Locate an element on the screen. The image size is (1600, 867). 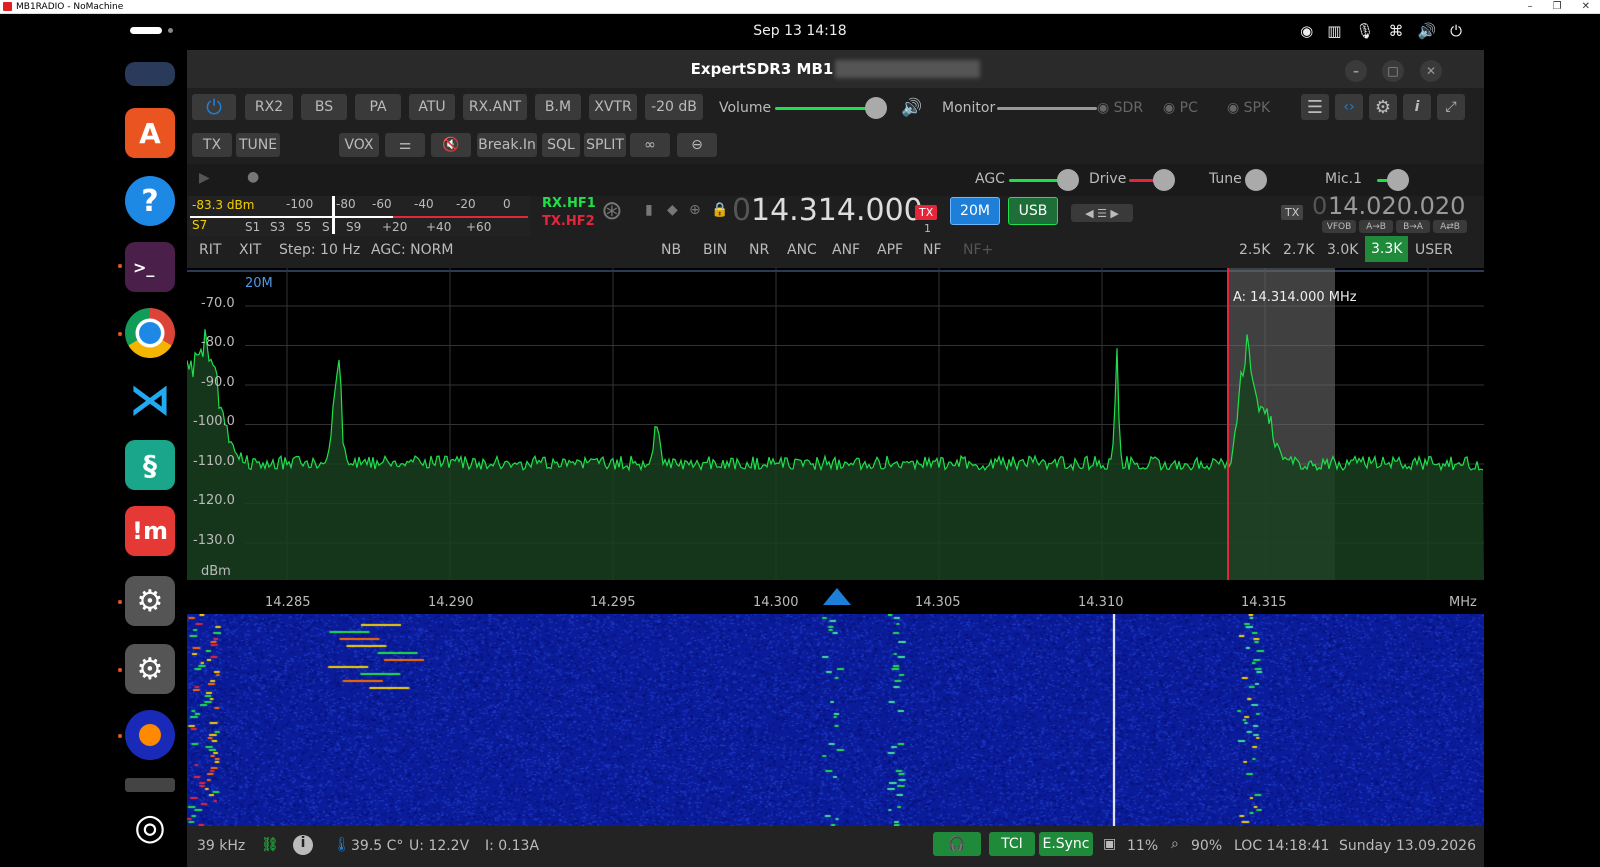
vfo-b-tx-badge: TX is located at coordinates (1292, 212).